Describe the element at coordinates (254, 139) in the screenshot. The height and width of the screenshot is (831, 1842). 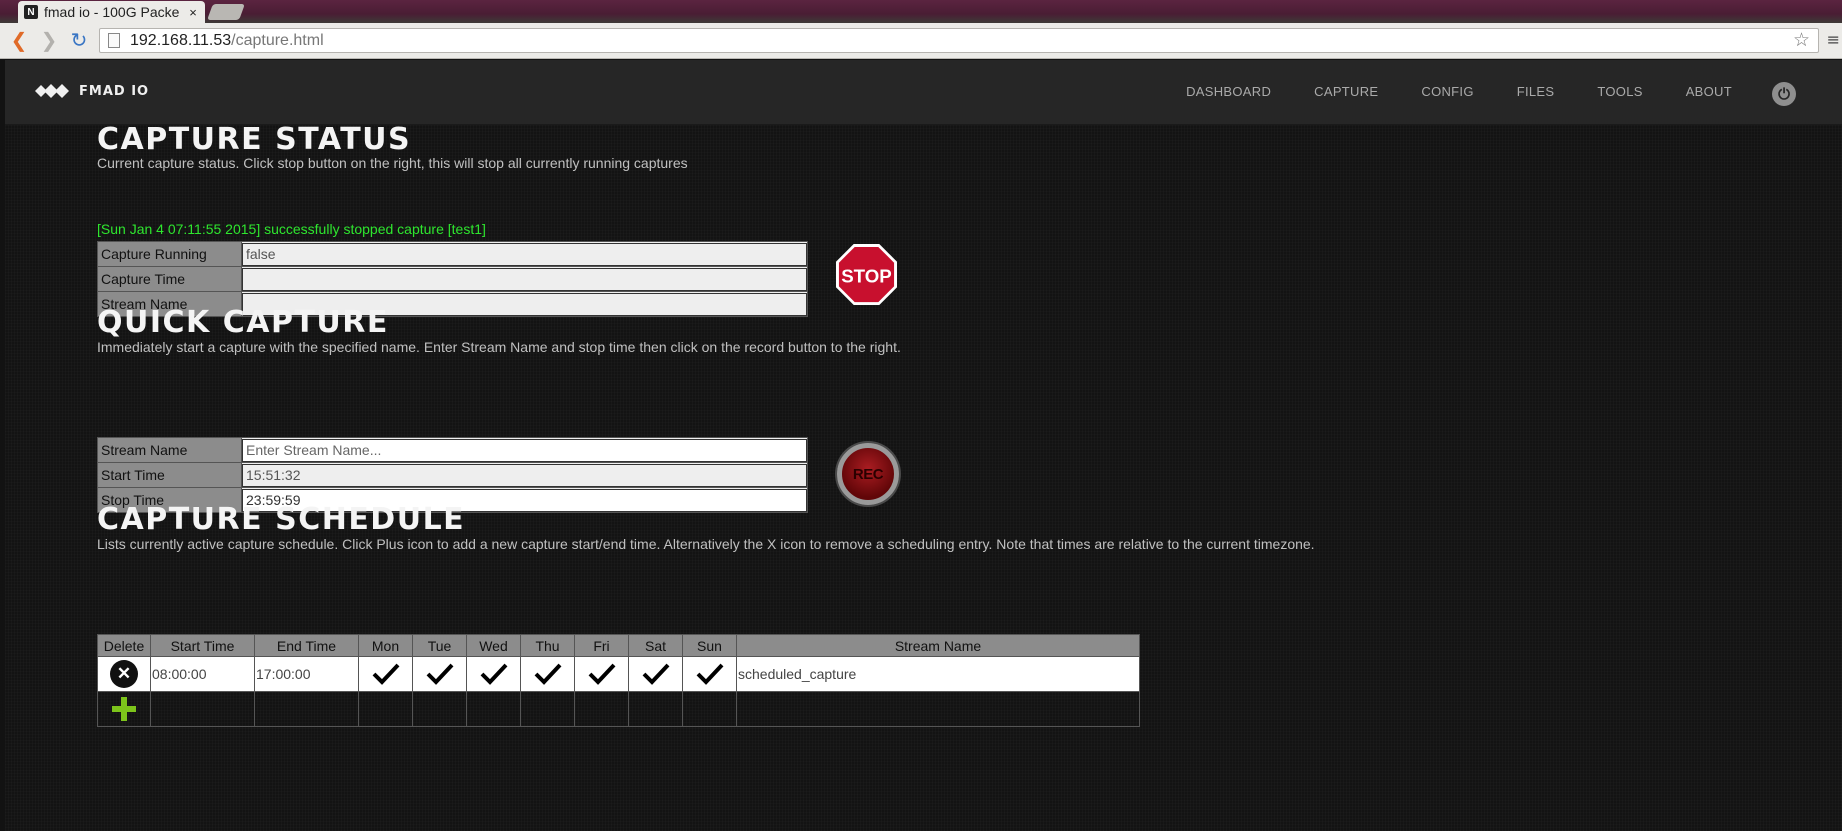
I see `capture-status-title: CAPTURE STATUS` at that location.